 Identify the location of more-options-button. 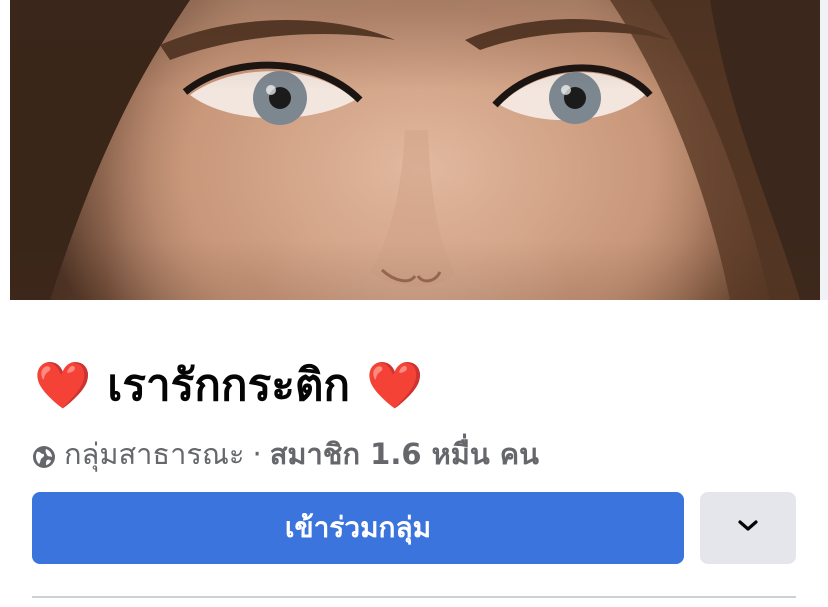
(748, 528).